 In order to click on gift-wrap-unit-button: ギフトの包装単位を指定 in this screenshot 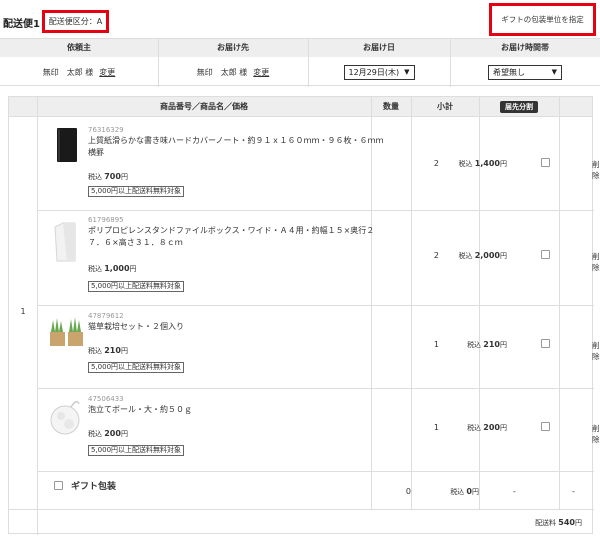, I will do `click(542, 19)`.